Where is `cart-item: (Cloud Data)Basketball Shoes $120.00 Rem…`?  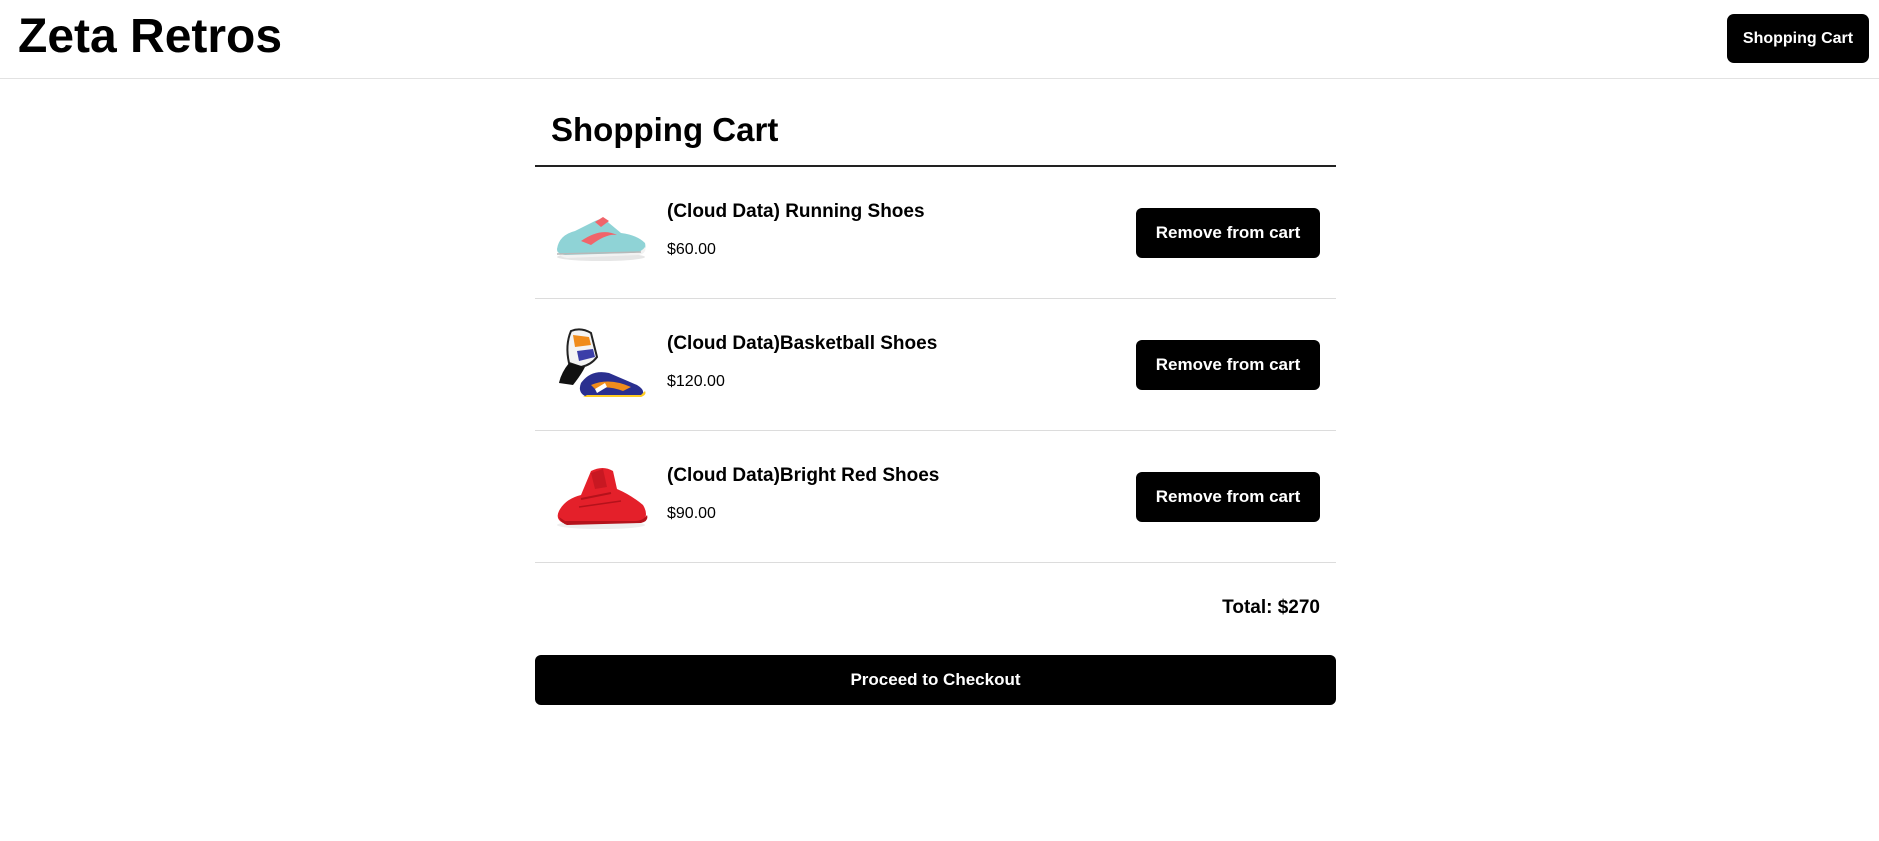 cart-item: (Cloud Data)Basketball Shoes $120.00 Rem… is located at coordinates (935, 365).